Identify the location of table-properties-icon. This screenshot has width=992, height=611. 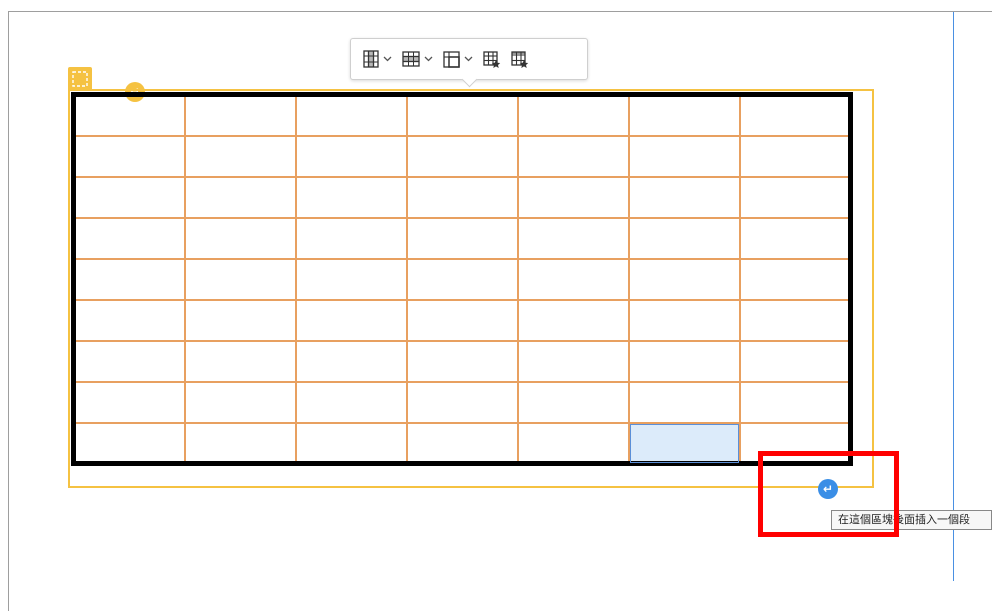
(492, 59).